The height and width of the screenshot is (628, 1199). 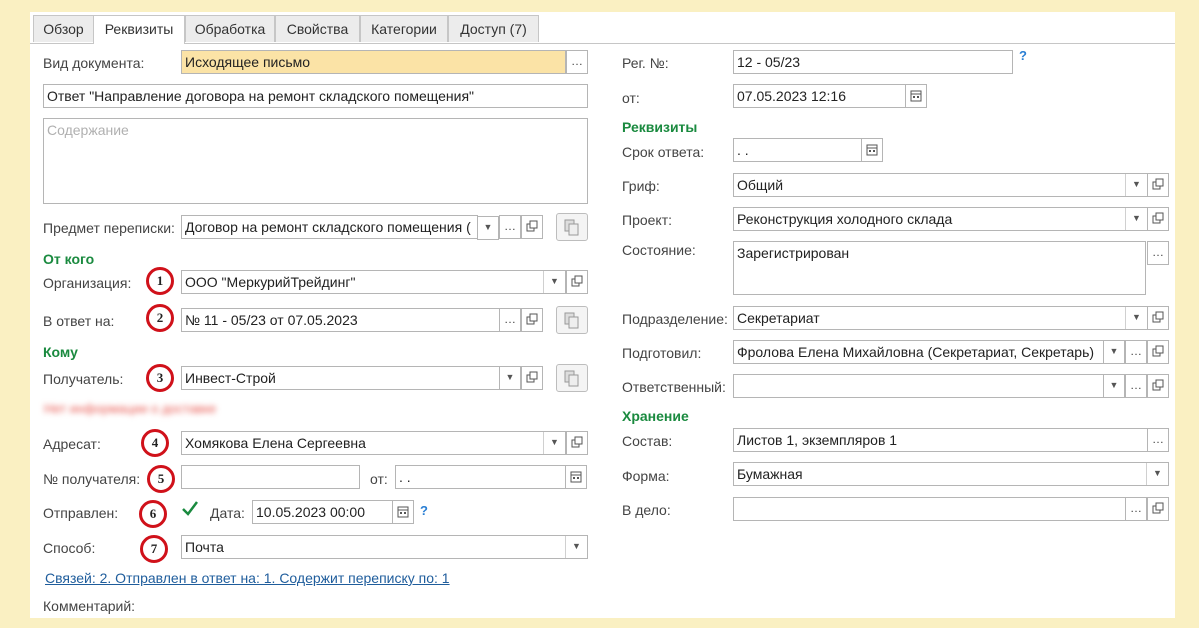 I want to click on reply-field: № 11 - 05/23 от 07.05.2023, so click(x=340, y=320).